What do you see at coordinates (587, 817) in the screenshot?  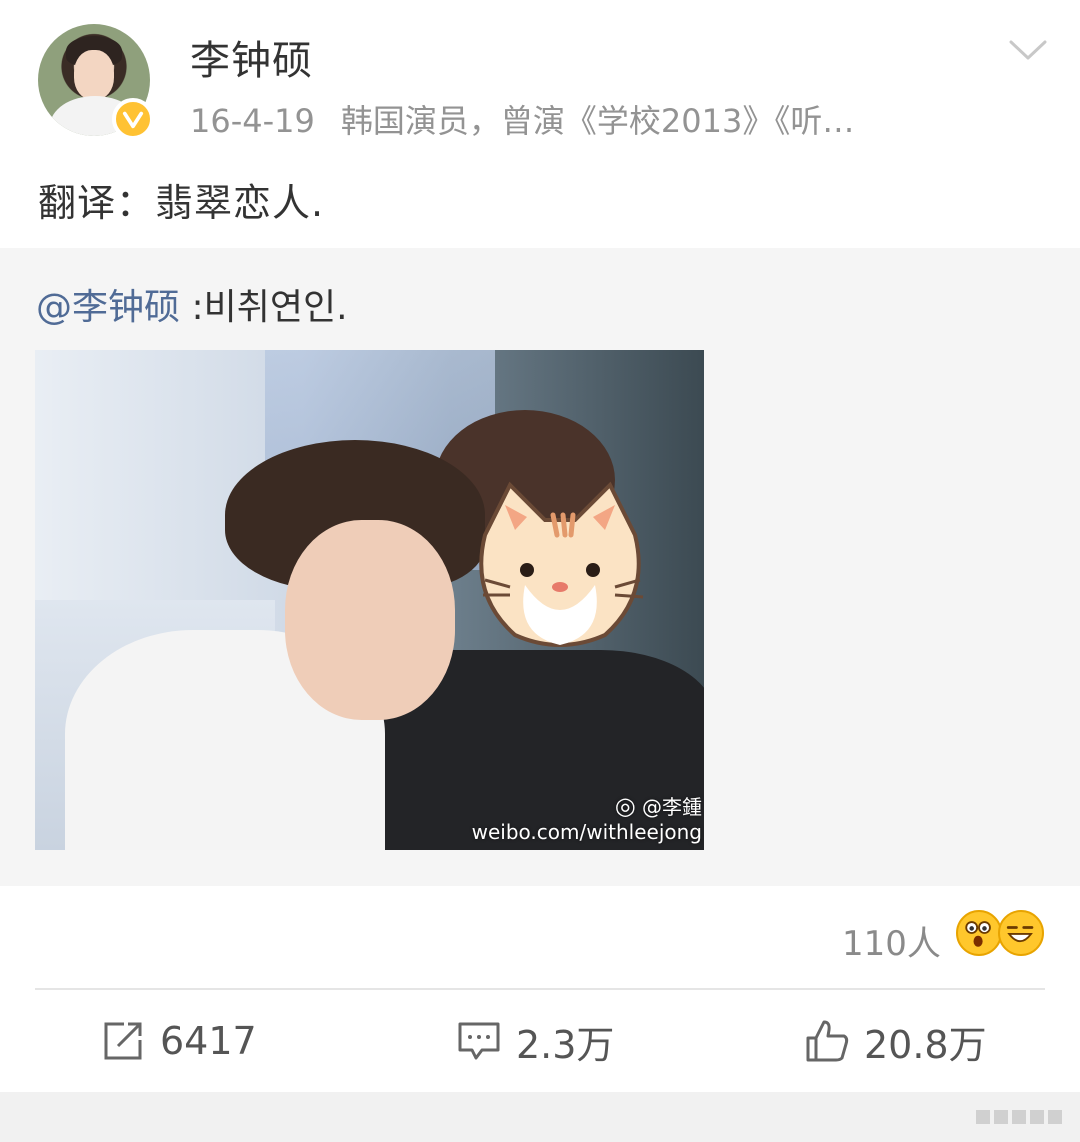 I see `image-watermark: ◎ @李鍾 weibo.com/withleejong` at bounding box center [587, 817].